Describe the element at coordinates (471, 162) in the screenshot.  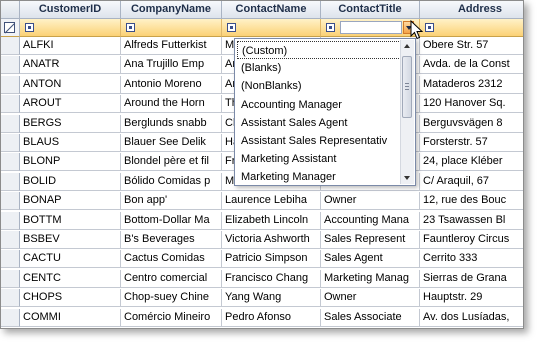
I see `cell-address: 24, place Kléber` at that location.